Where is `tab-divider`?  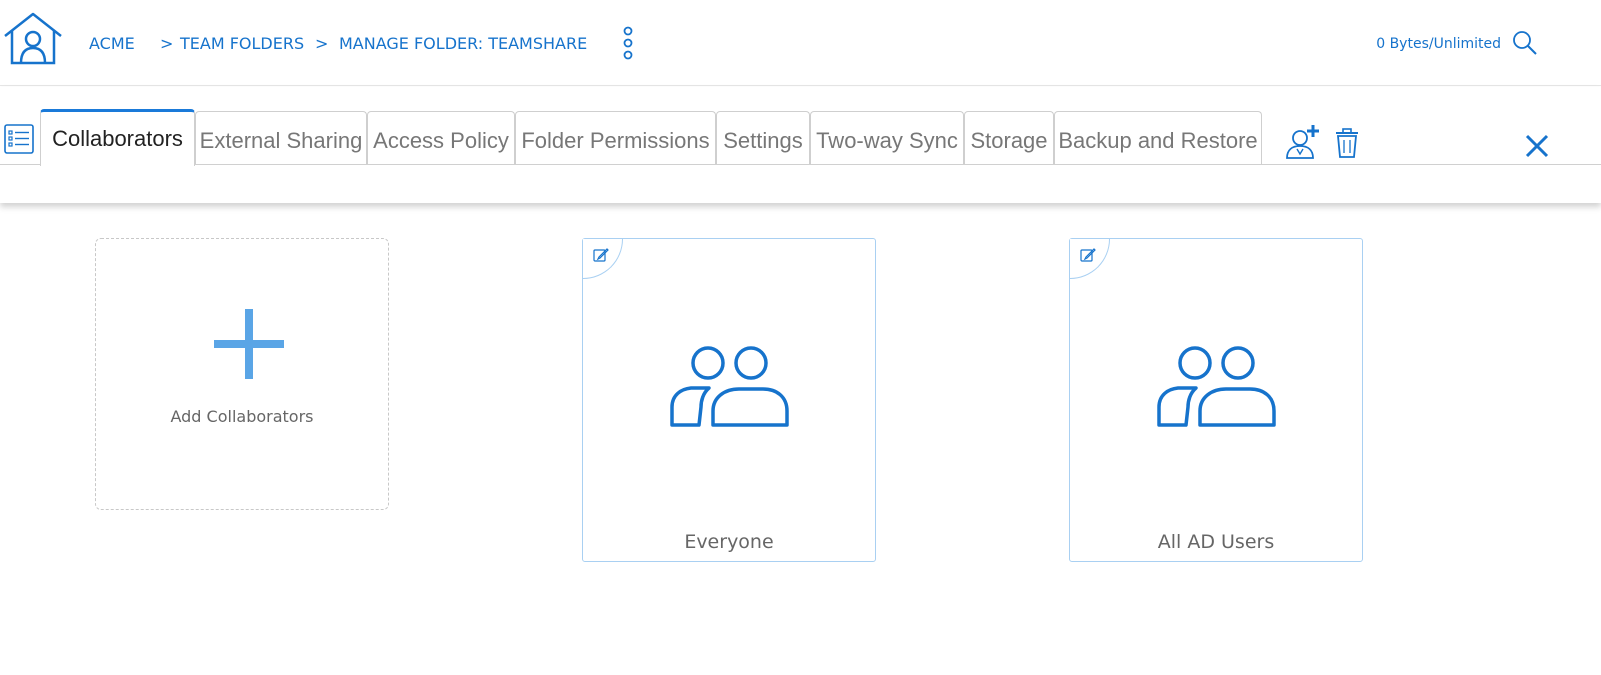
tab-divider is located at coordinates (800, 164).